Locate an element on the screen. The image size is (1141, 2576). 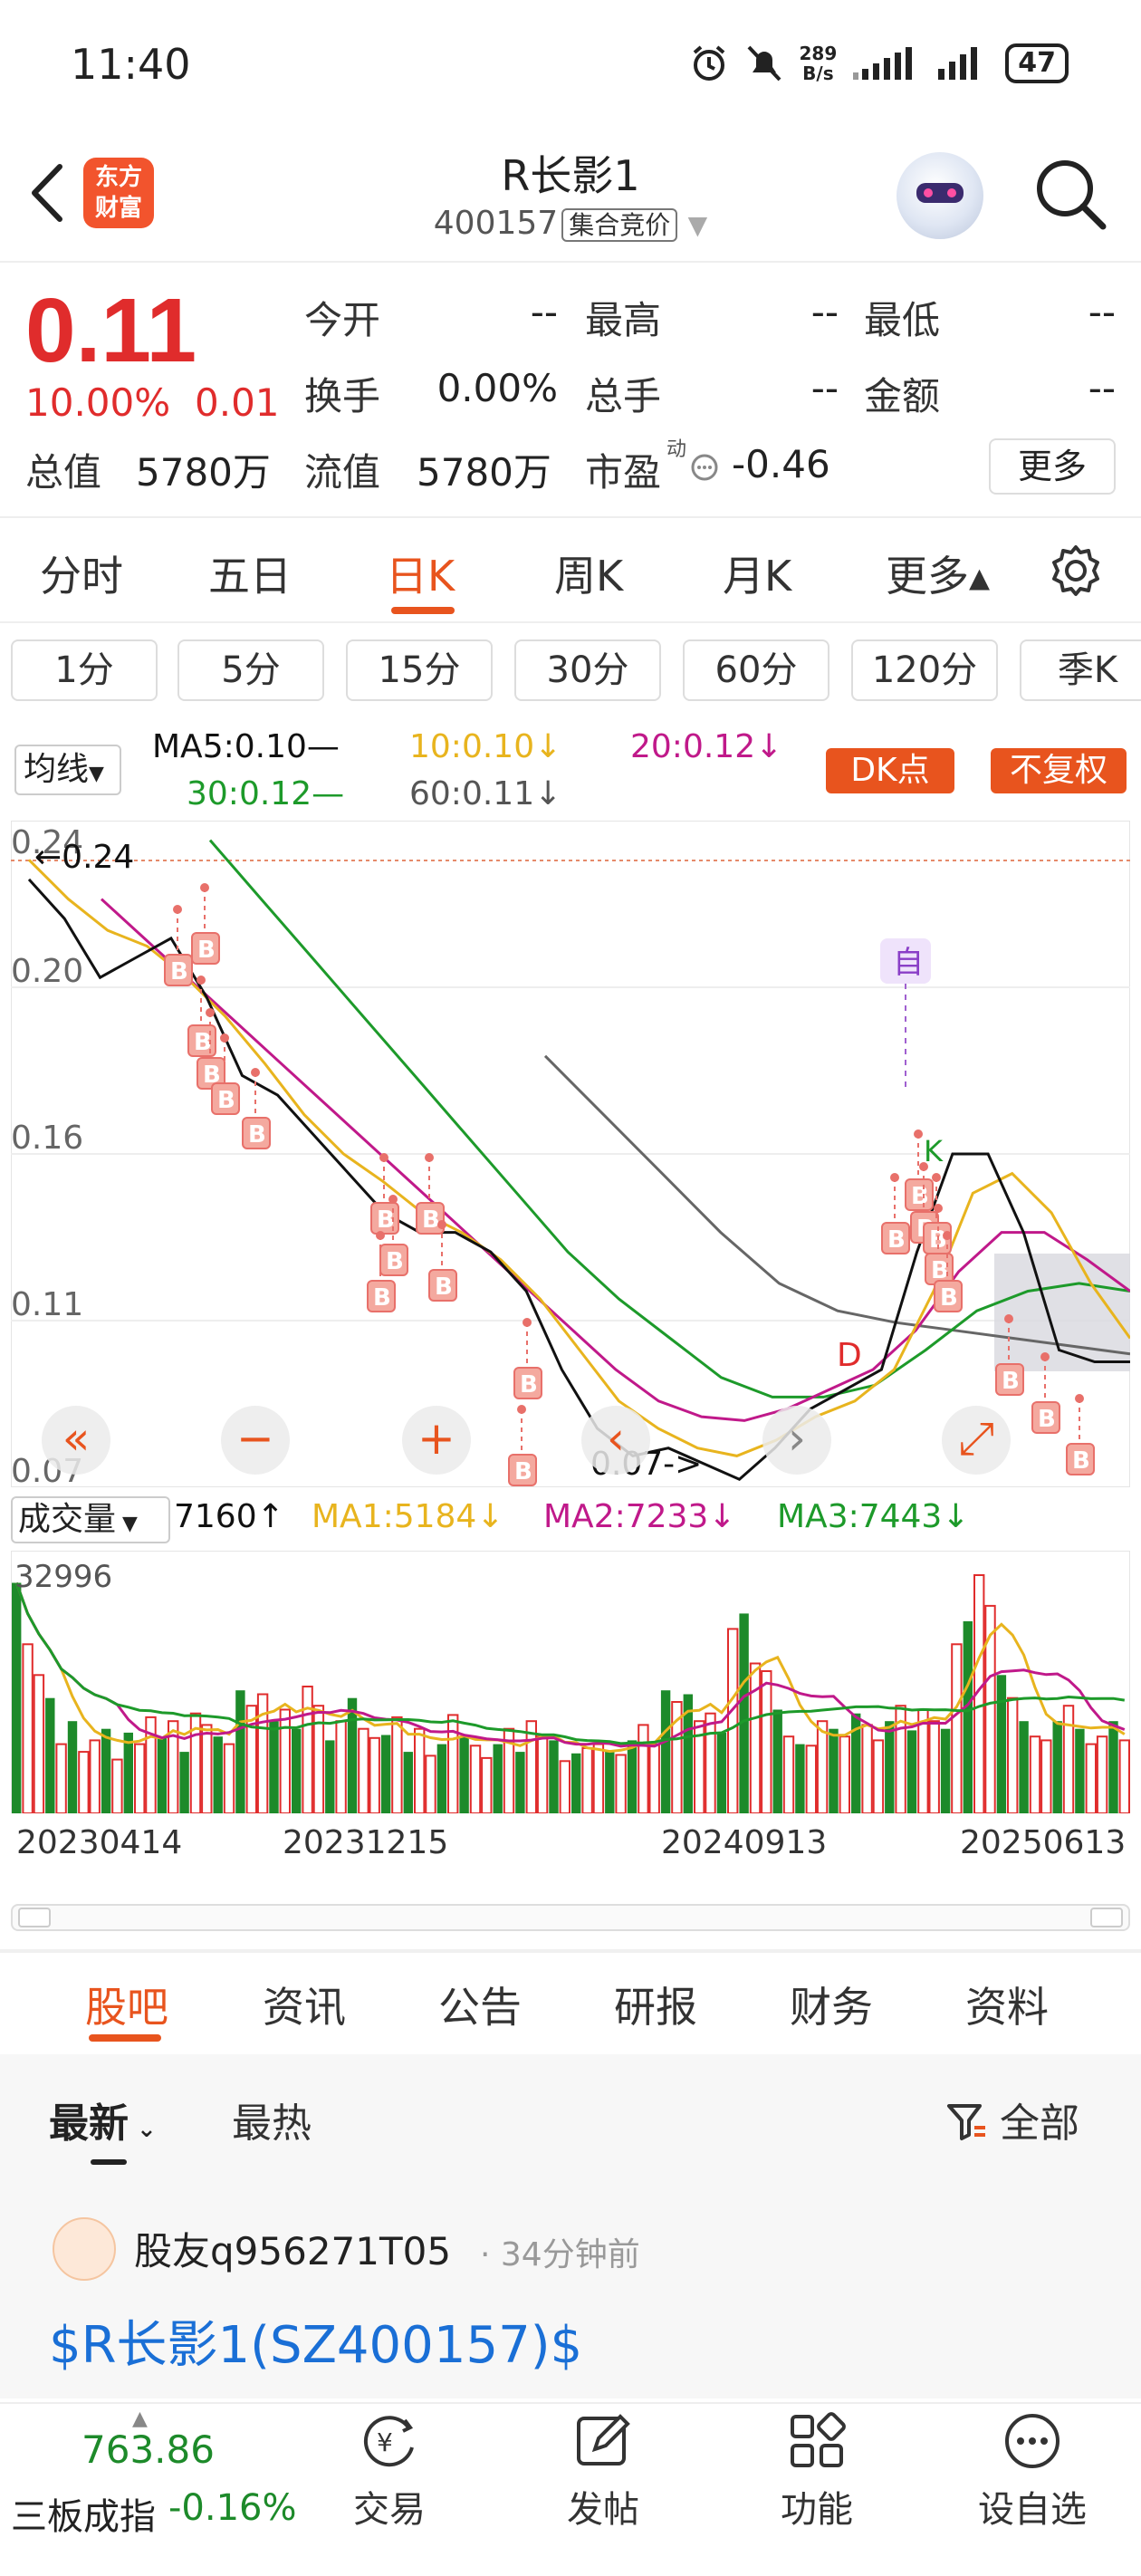
nav-add-watchlist: 设自选 is located at coordinates (1032, 2471).